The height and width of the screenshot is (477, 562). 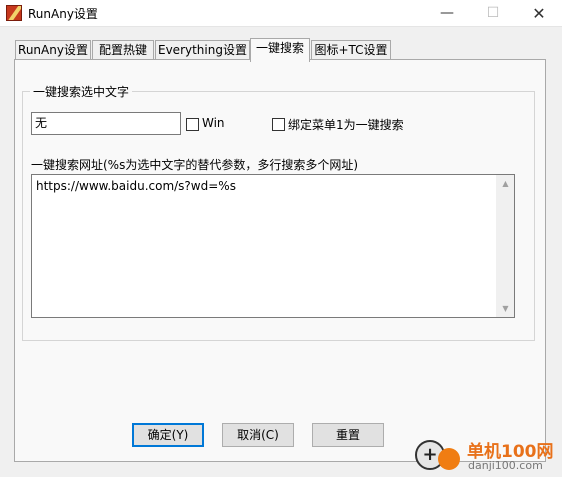 What do you see at coordinates (106, 123) in the screenshot?
I see `hotkey-input: 无` at bounding box center [106, 123].